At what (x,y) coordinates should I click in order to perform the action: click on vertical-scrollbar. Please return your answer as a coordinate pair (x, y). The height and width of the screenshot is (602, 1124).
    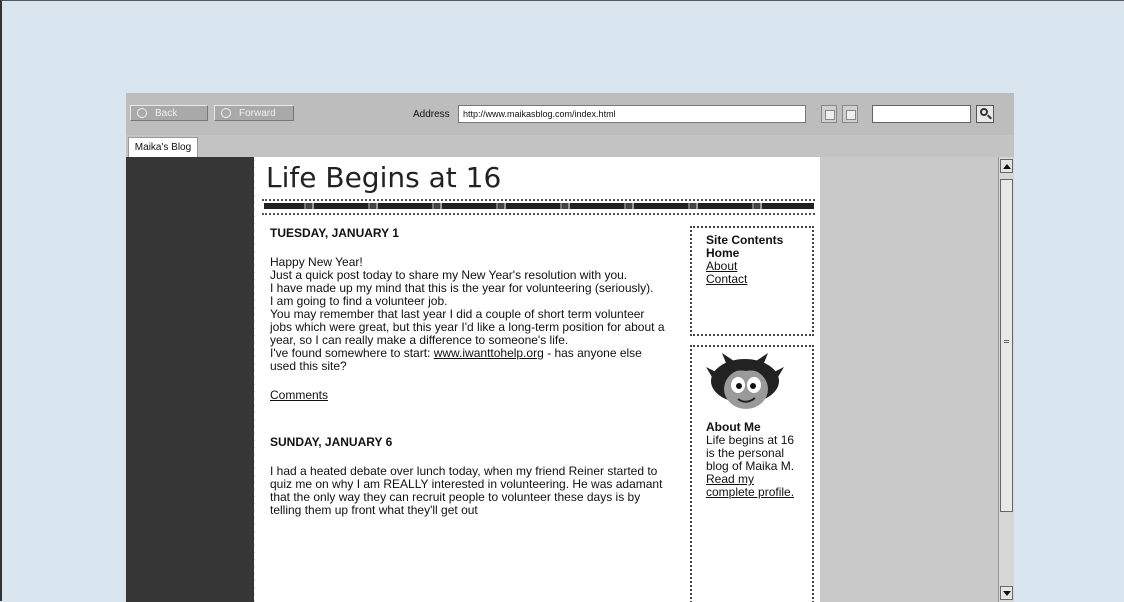
    Looking at the image, I should click on (1006, 379).